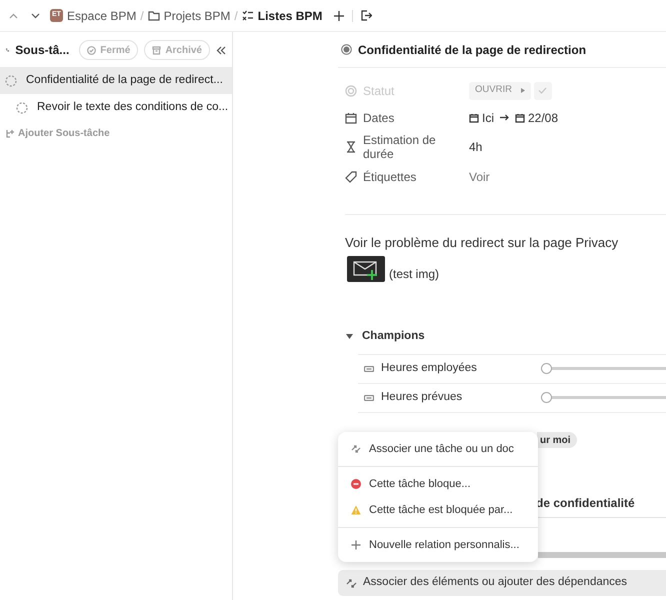 The width and height of the screenshot is (666, 600). Describe the element at coordinates (429, 368) in the screenshot. I see `field-label: Heures employées` at that location.